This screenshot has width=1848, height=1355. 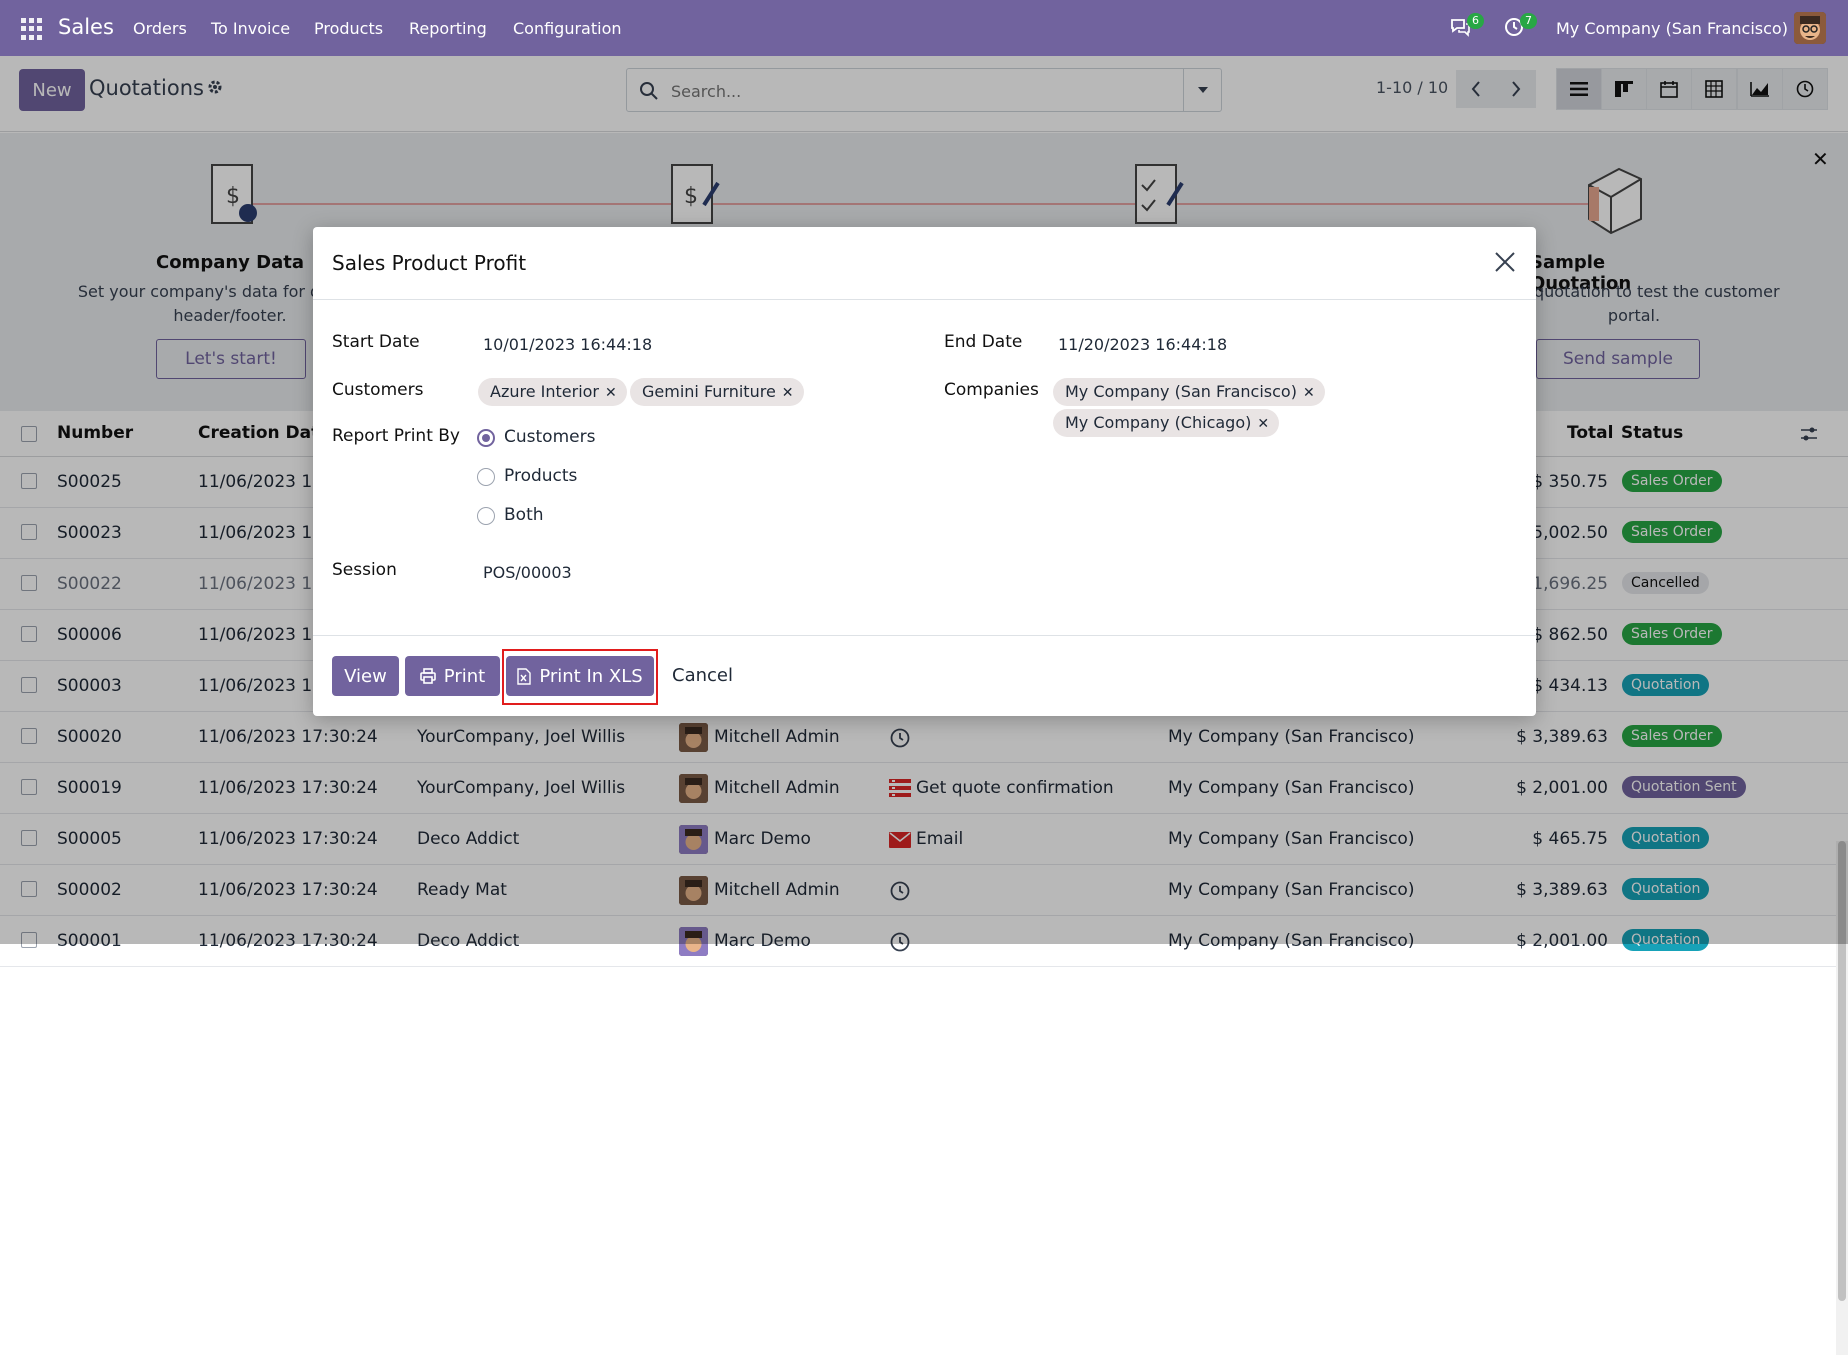 I want to click on end-date-label: End Date, so click(x=983, y=342).